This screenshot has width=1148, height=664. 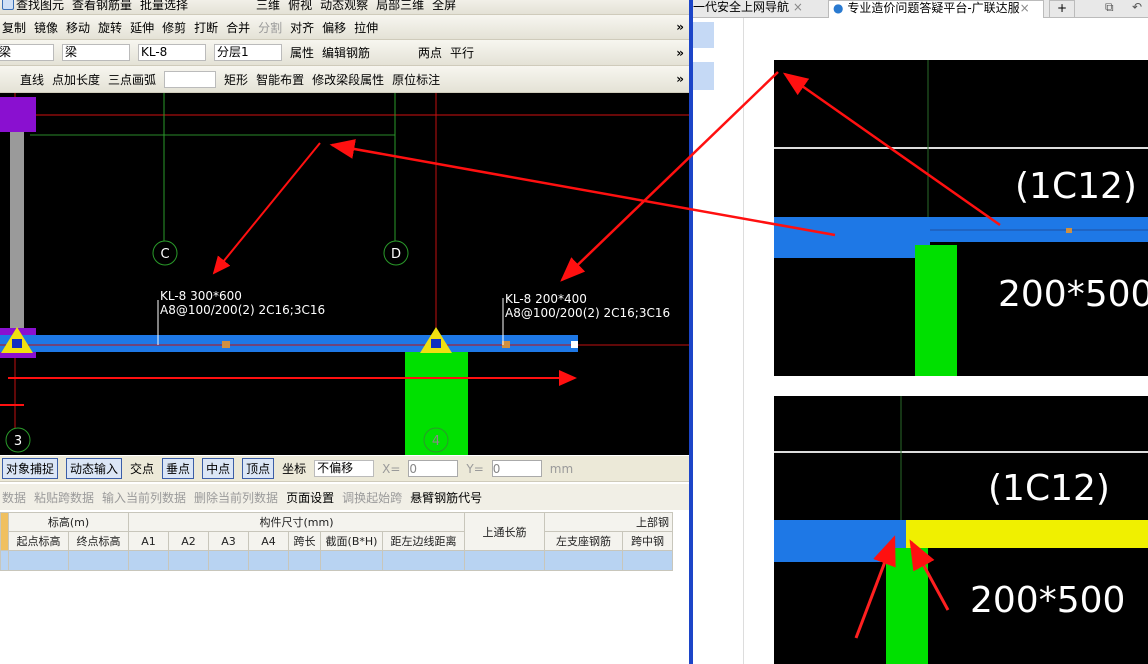 I want to click on figure-2: (1C12) 200*500, so click(x=961, y=530).